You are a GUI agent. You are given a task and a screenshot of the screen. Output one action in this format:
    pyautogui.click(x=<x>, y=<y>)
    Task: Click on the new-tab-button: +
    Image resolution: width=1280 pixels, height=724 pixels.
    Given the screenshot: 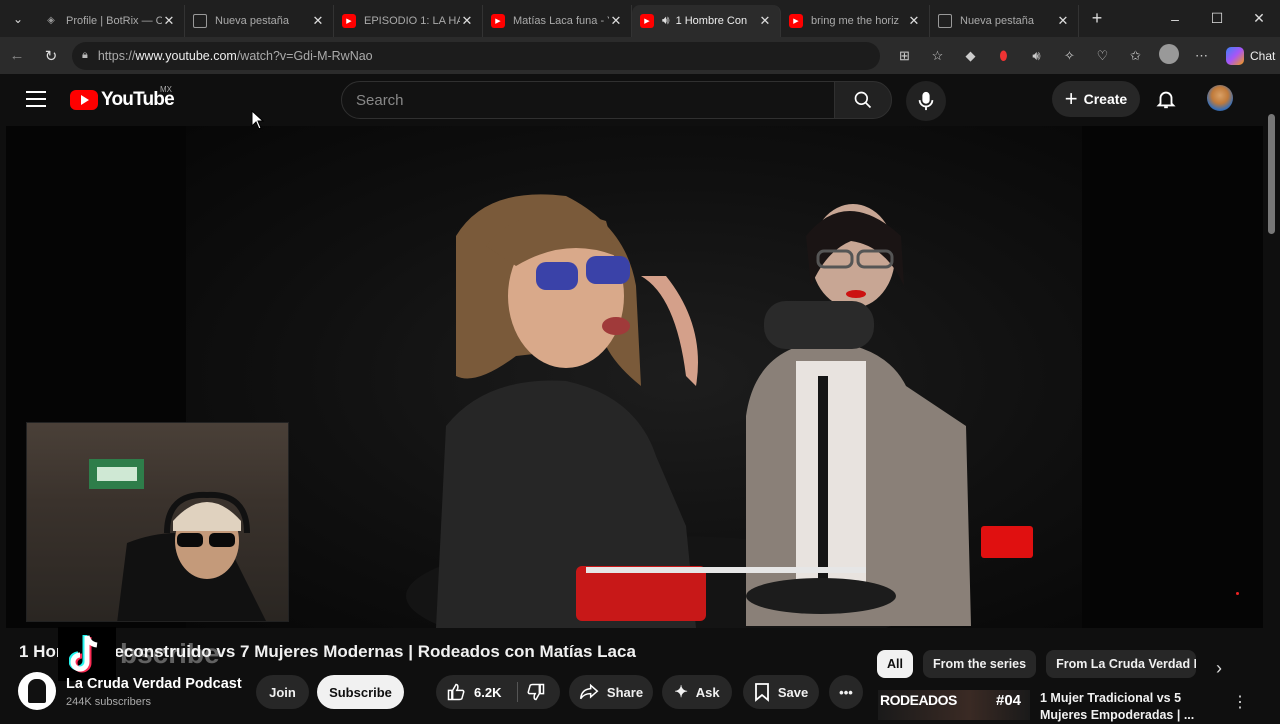 What is the action you would take?
    pyautogui.click(x=1097, y=18)
    